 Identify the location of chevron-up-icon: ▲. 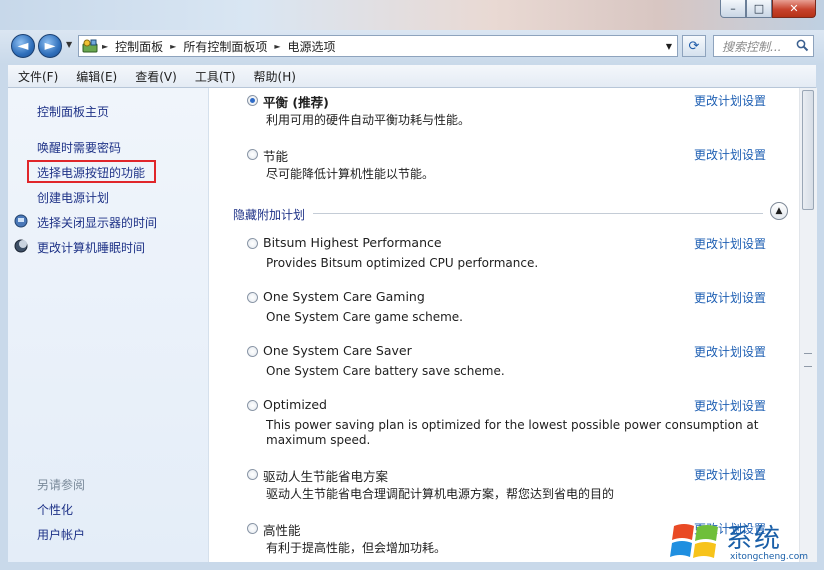
(779, 211).